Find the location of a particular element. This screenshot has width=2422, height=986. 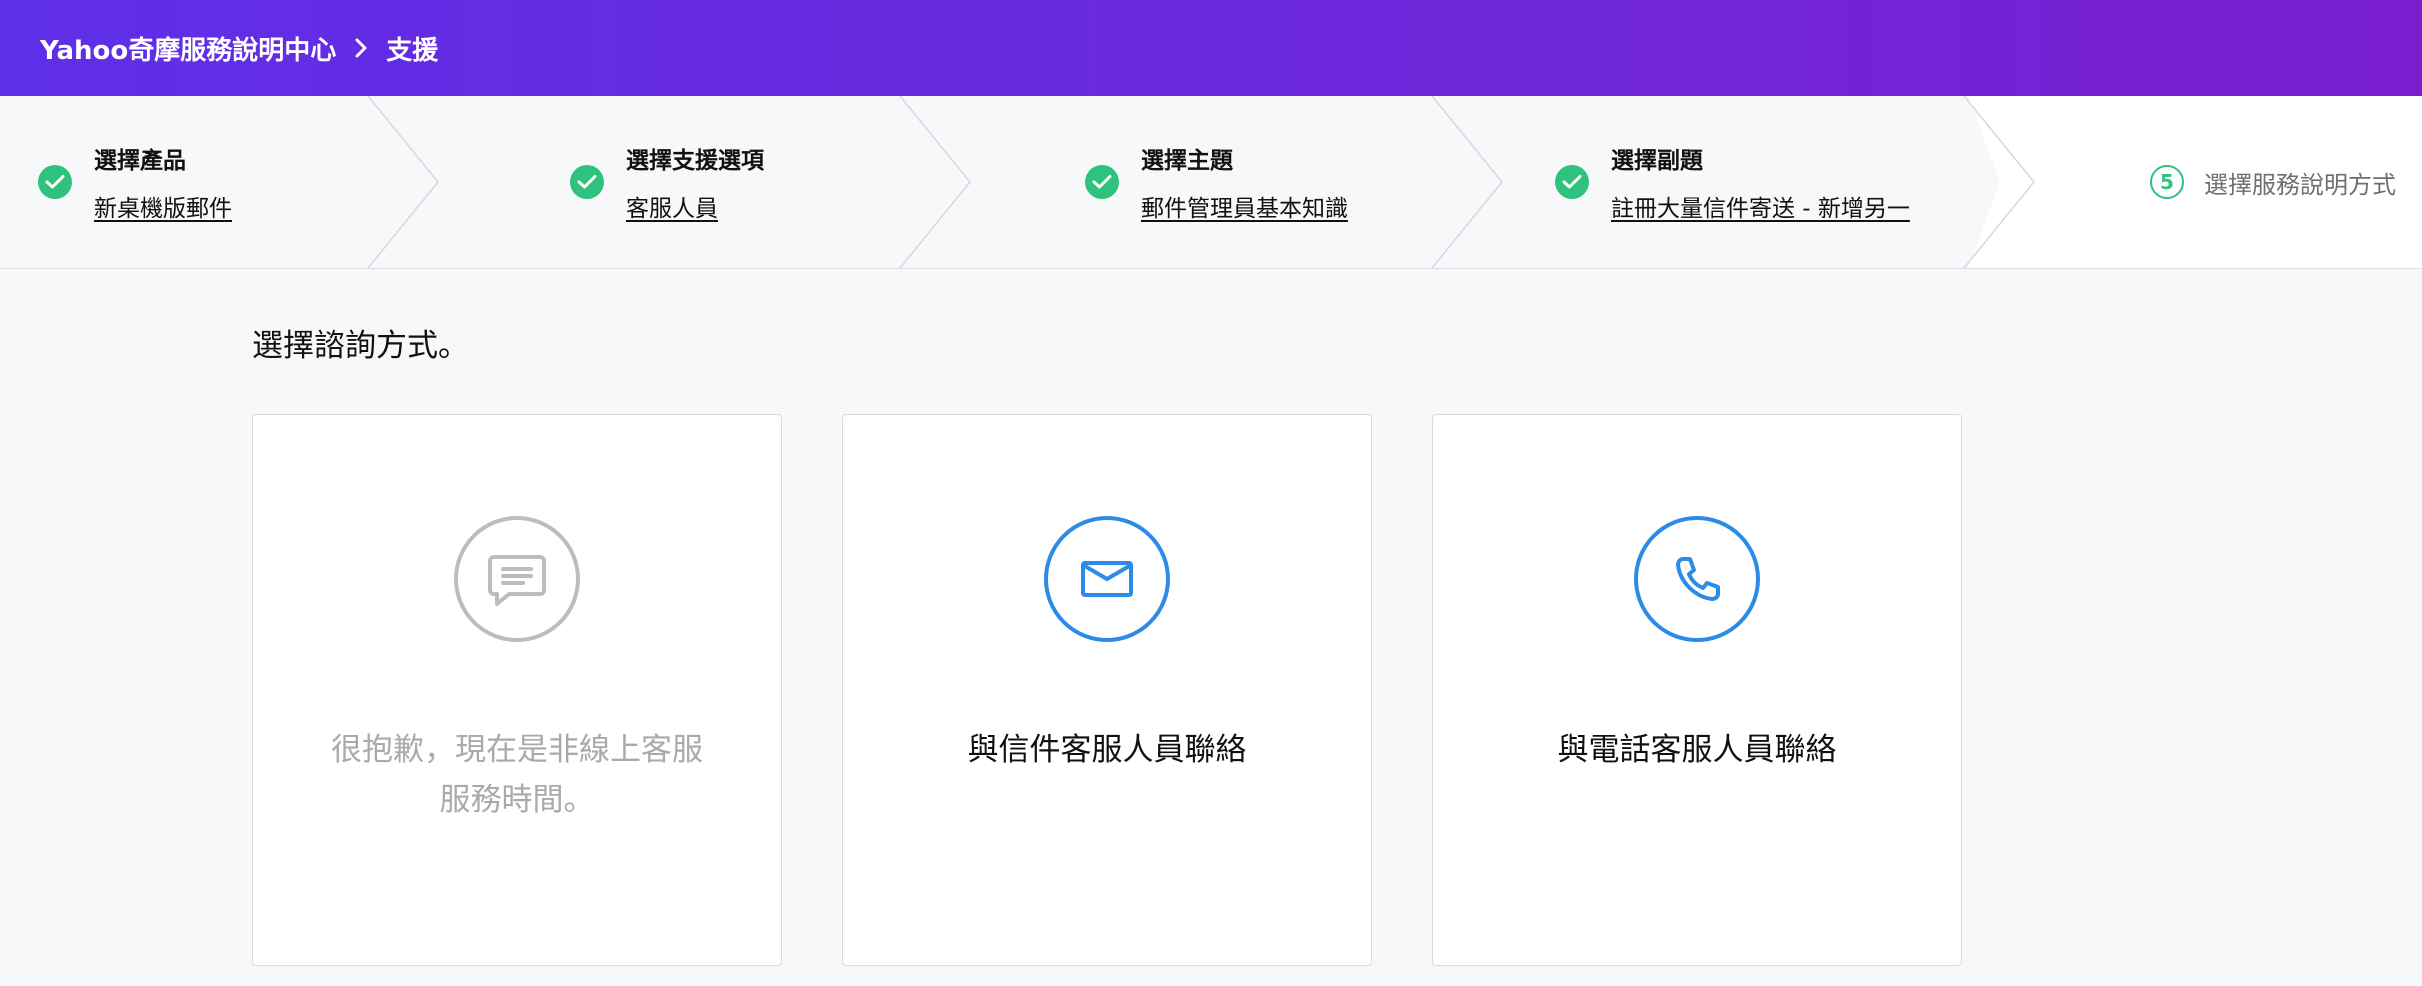

email-support-card: 與信件客服人員聯絡 is located at coordinates (1107, 690).